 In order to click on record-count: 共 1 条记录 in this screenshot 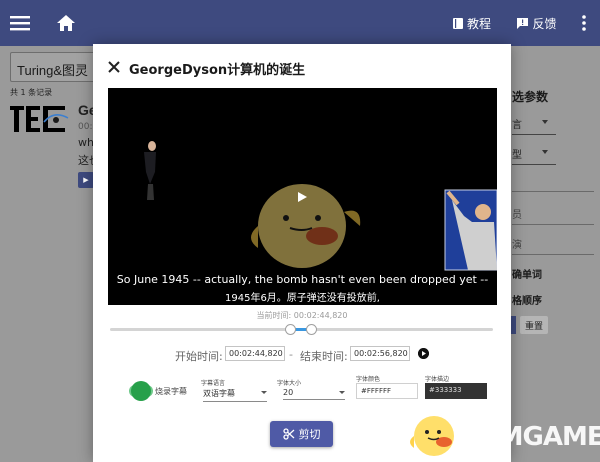, I will do `click(31, 92)`.